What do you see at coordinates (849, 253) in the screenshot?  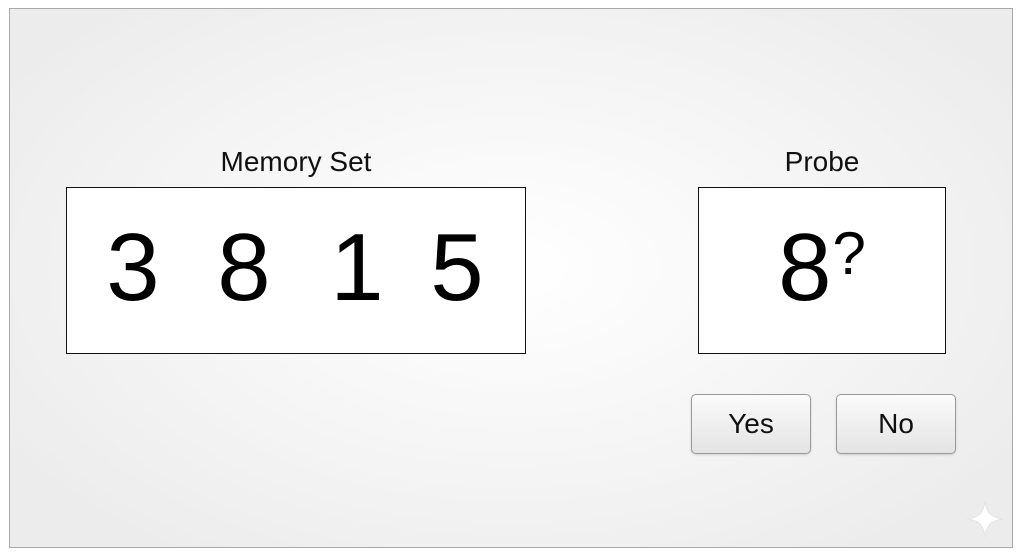 I see `probe-question-mark: ?` at bounding box center [849, 253].